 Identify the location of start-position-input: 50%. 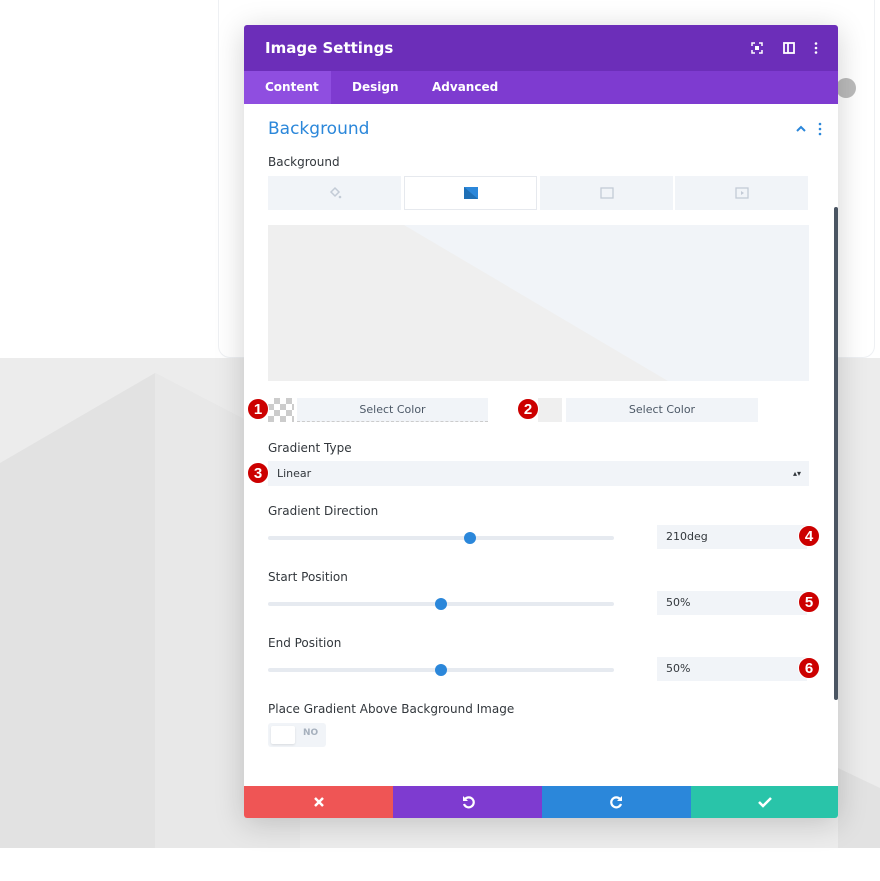
(732, 603).